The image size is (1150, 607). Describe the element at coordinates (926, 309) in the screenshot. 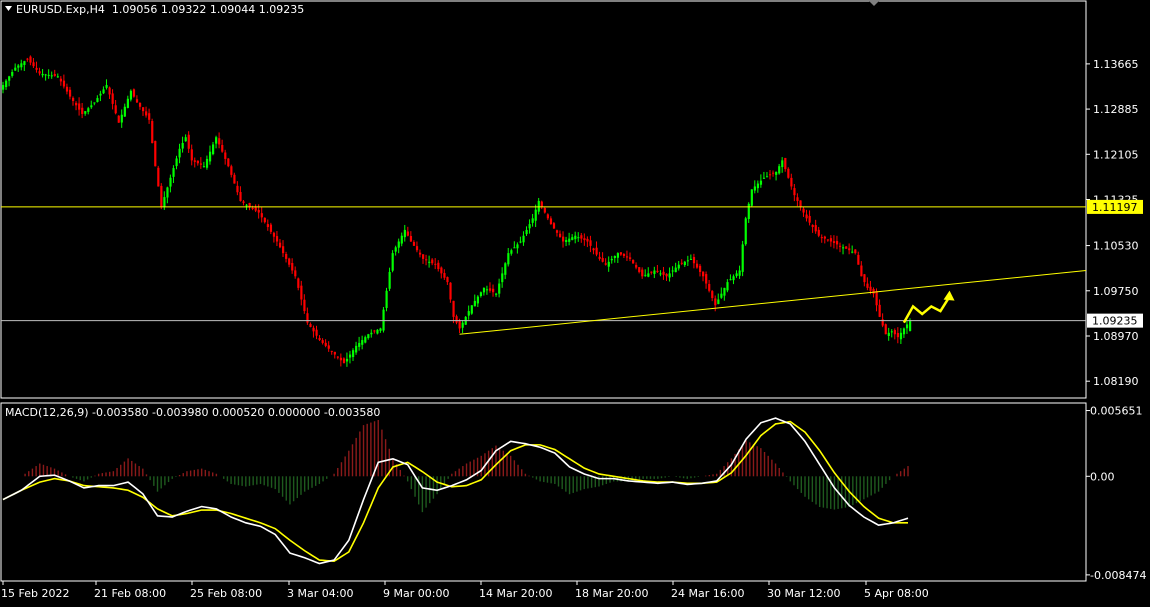

I see `projection-arrow` at that location.